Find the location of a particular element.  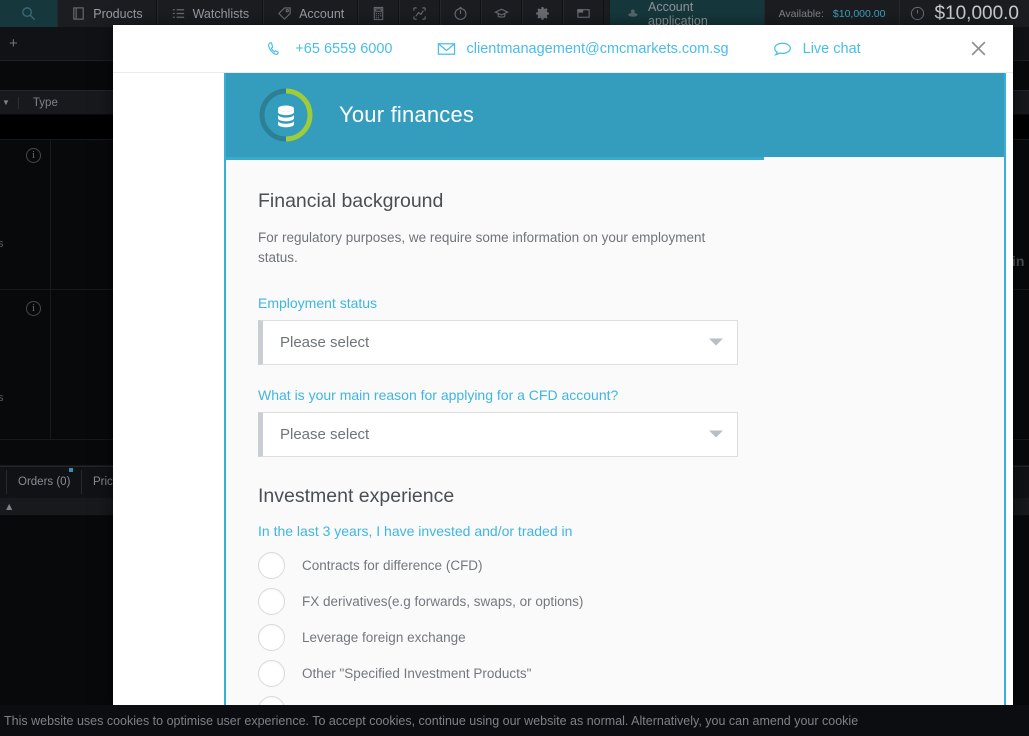

tab-notification-dot is located at coordinates (71, 470).